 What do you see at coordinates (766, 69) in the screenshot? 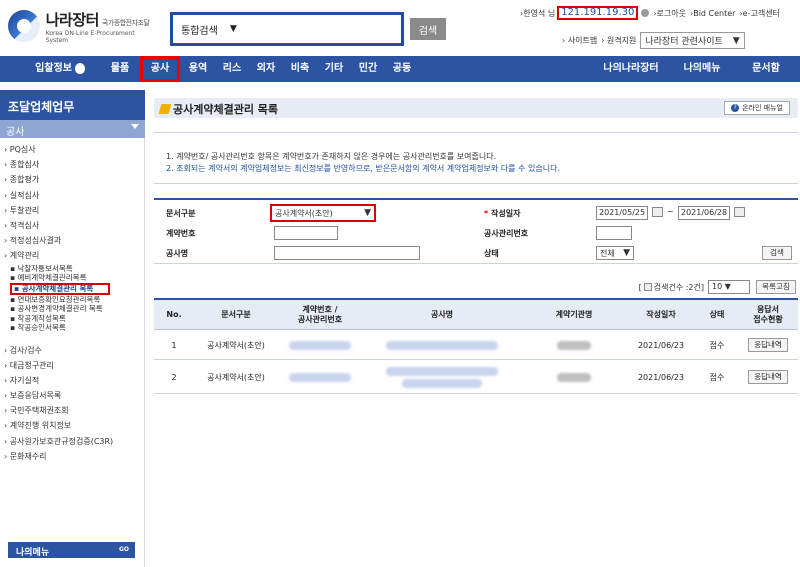
I see `nav-documents: 문서함` at bounding box center [766, 69].